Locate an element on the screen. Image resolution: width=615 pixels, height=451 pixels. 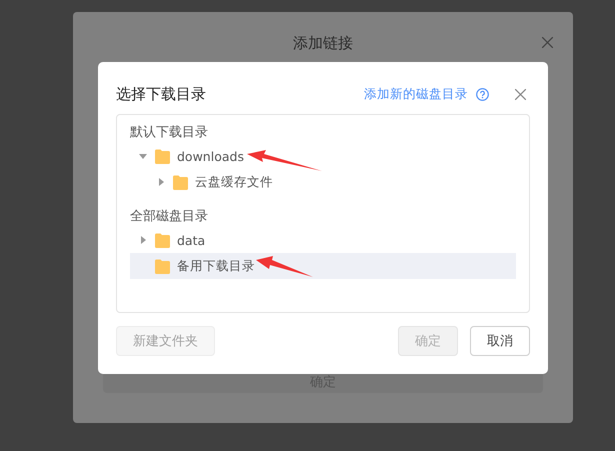
tree-item: 备用下载目录 is located at coordinates (323, 266).